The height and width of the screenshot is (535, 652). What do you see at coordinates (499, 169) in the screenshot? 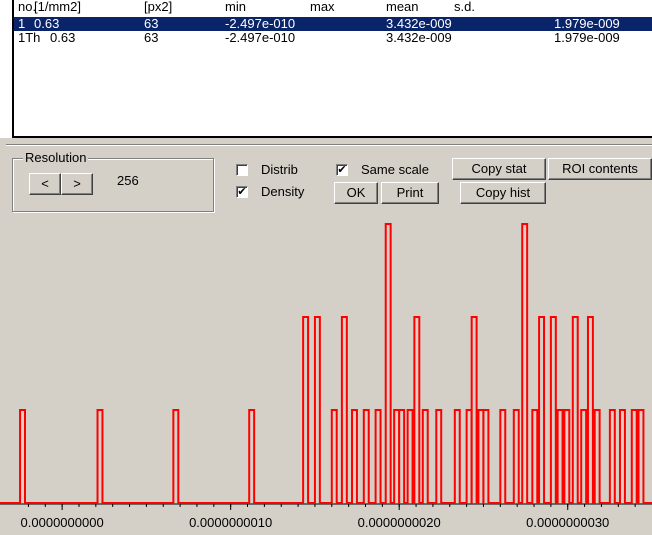
I see `copy-stat-button: Copy stat` at bounding box center [499, 169].